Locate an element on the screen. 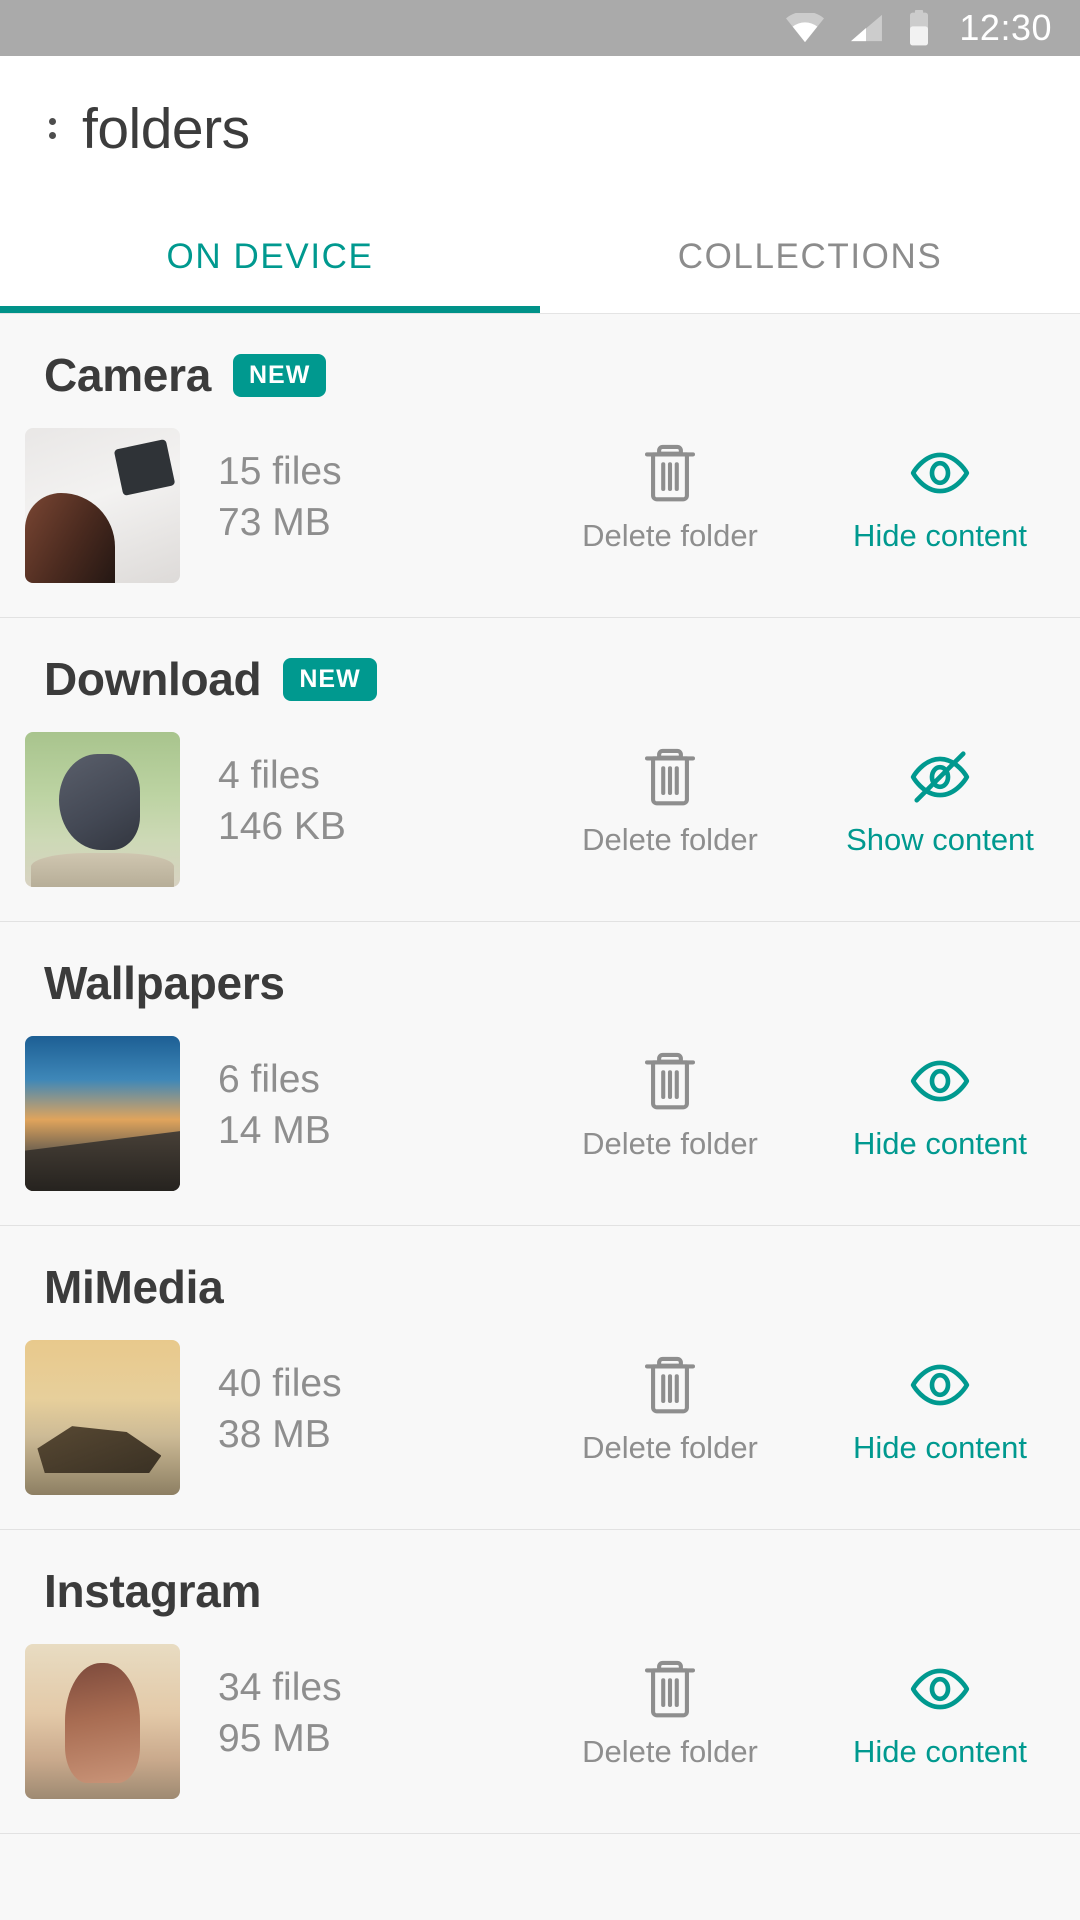 This screenshot has width=1080, height=1920. folder-size: 73 MB is located at coordinates (274, 523).